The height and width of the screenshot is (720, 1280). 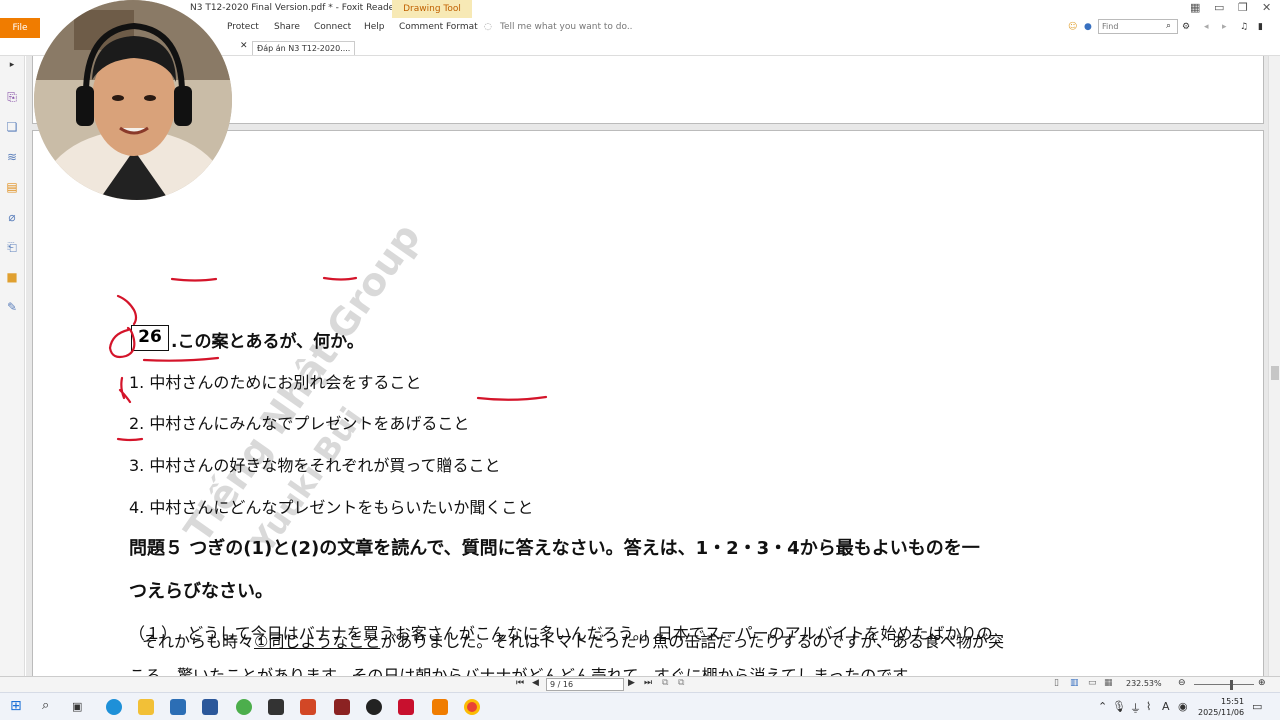 What do you see at coordinates (77, 706) in the screenshot?
I see `task-view-icon: ▣` at bounding box center [77, 706].